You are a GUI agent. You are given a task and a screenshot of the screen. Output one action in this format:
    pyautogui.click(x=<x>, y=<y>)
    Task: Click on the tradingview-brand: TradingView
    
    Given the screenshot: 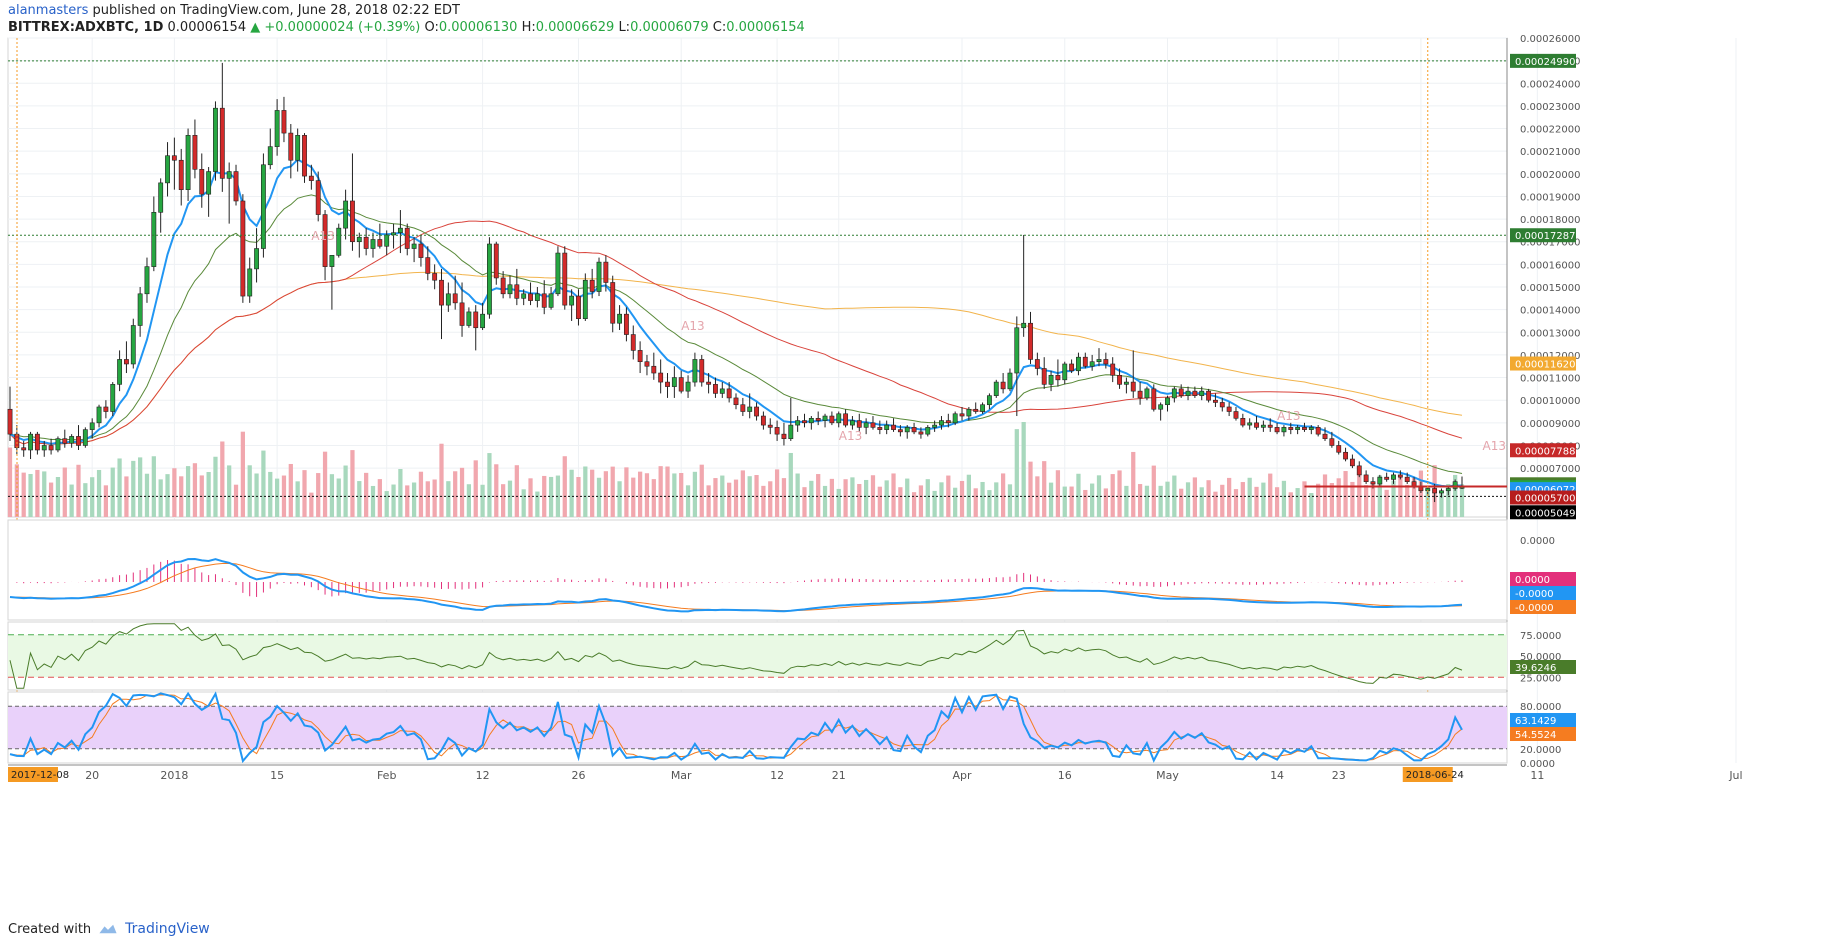 What is the action you would take?
    pyautogui.click(x=167, y=929)
    